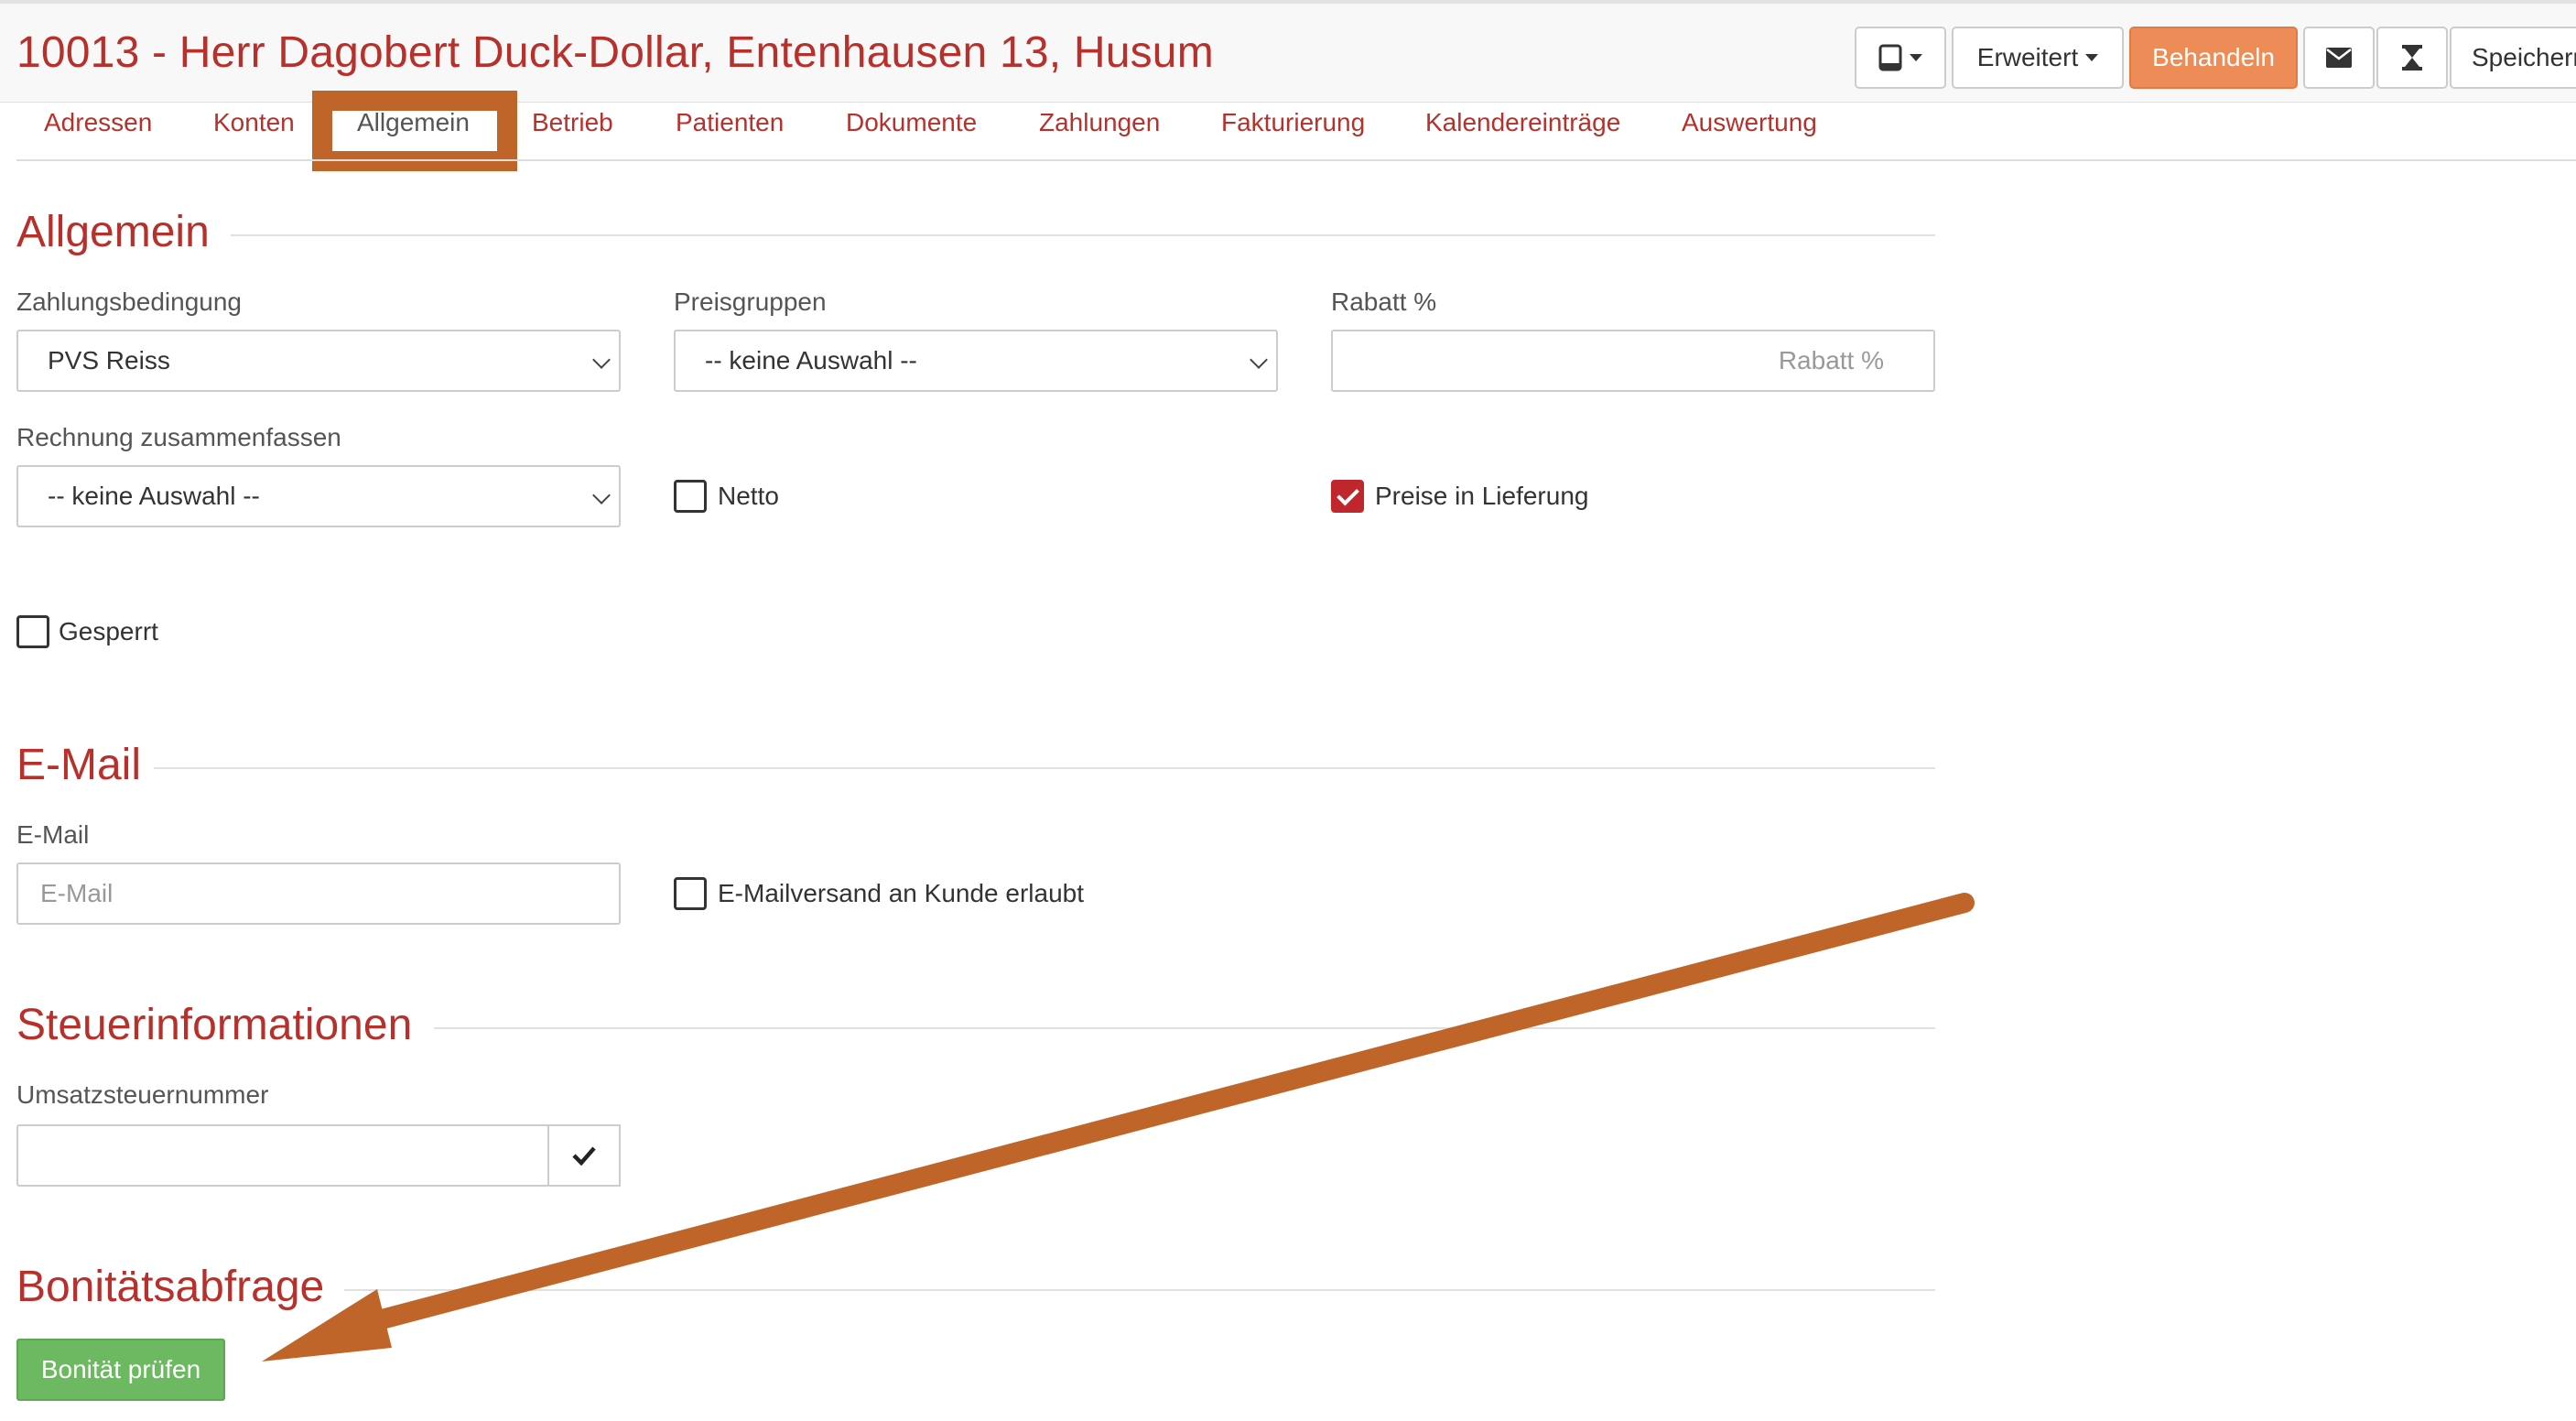 This screenshot has height=1421, width=2576. Describe the element at coordinates (573, 122) in the screenshot. I see `tab-betrieb: Betrieb` at that location.